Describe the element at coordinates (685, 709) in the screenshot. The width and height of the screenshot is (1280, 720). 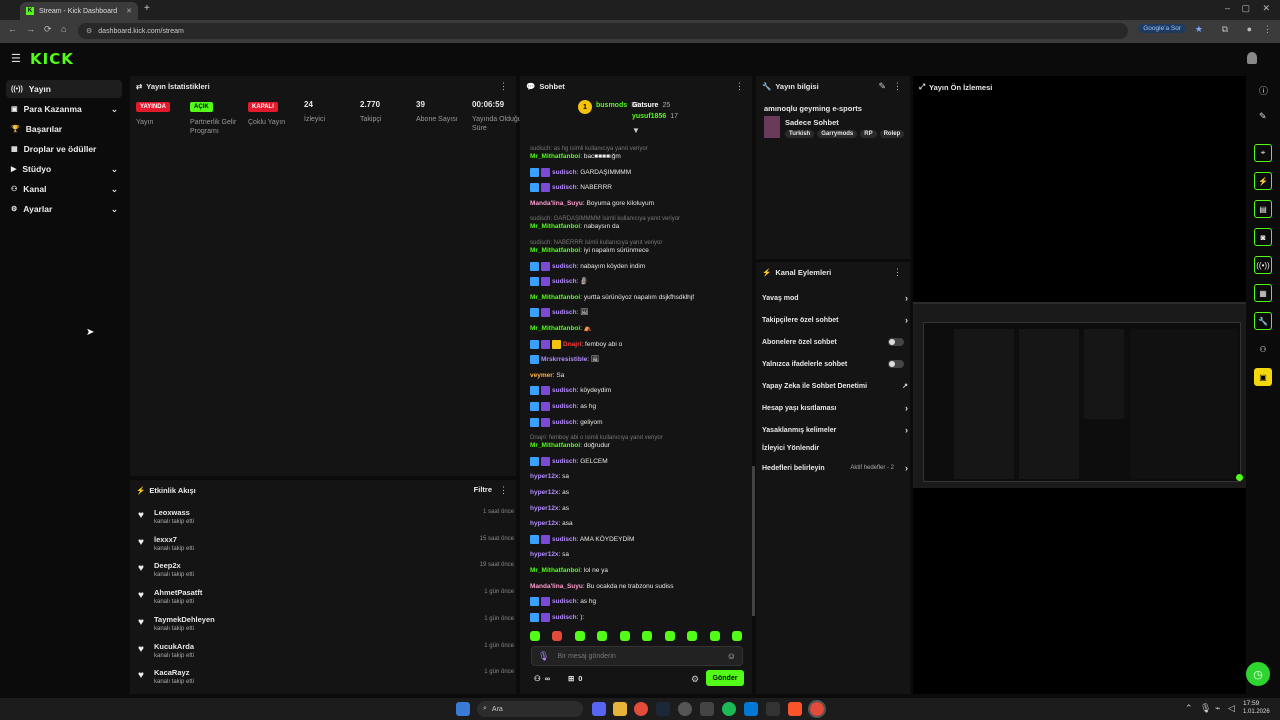
I see `obs-icon` at that location.